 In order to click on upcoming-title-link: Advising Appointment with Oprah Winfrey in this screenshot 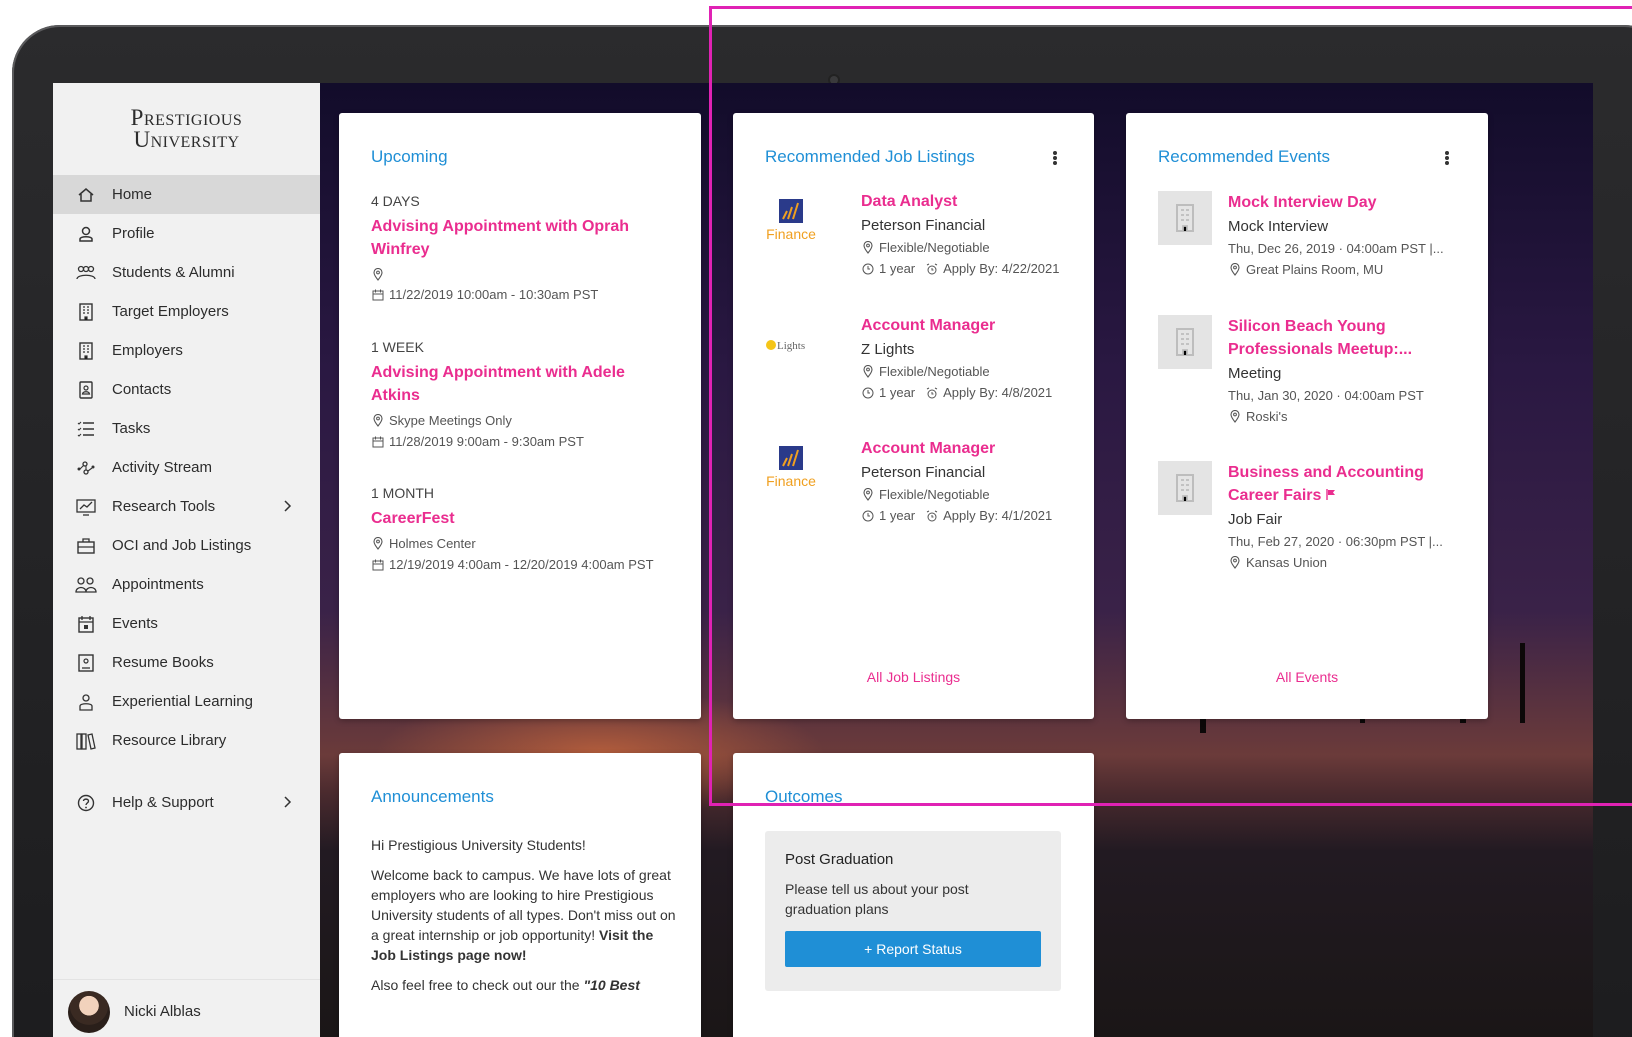, I will do `click(521, 238)`.